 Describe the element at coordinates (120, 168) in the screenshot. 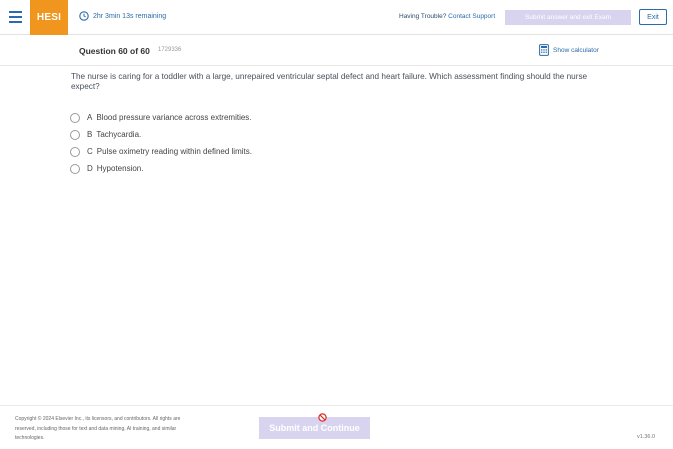

I see `option-text: Hypotension.` at that location.